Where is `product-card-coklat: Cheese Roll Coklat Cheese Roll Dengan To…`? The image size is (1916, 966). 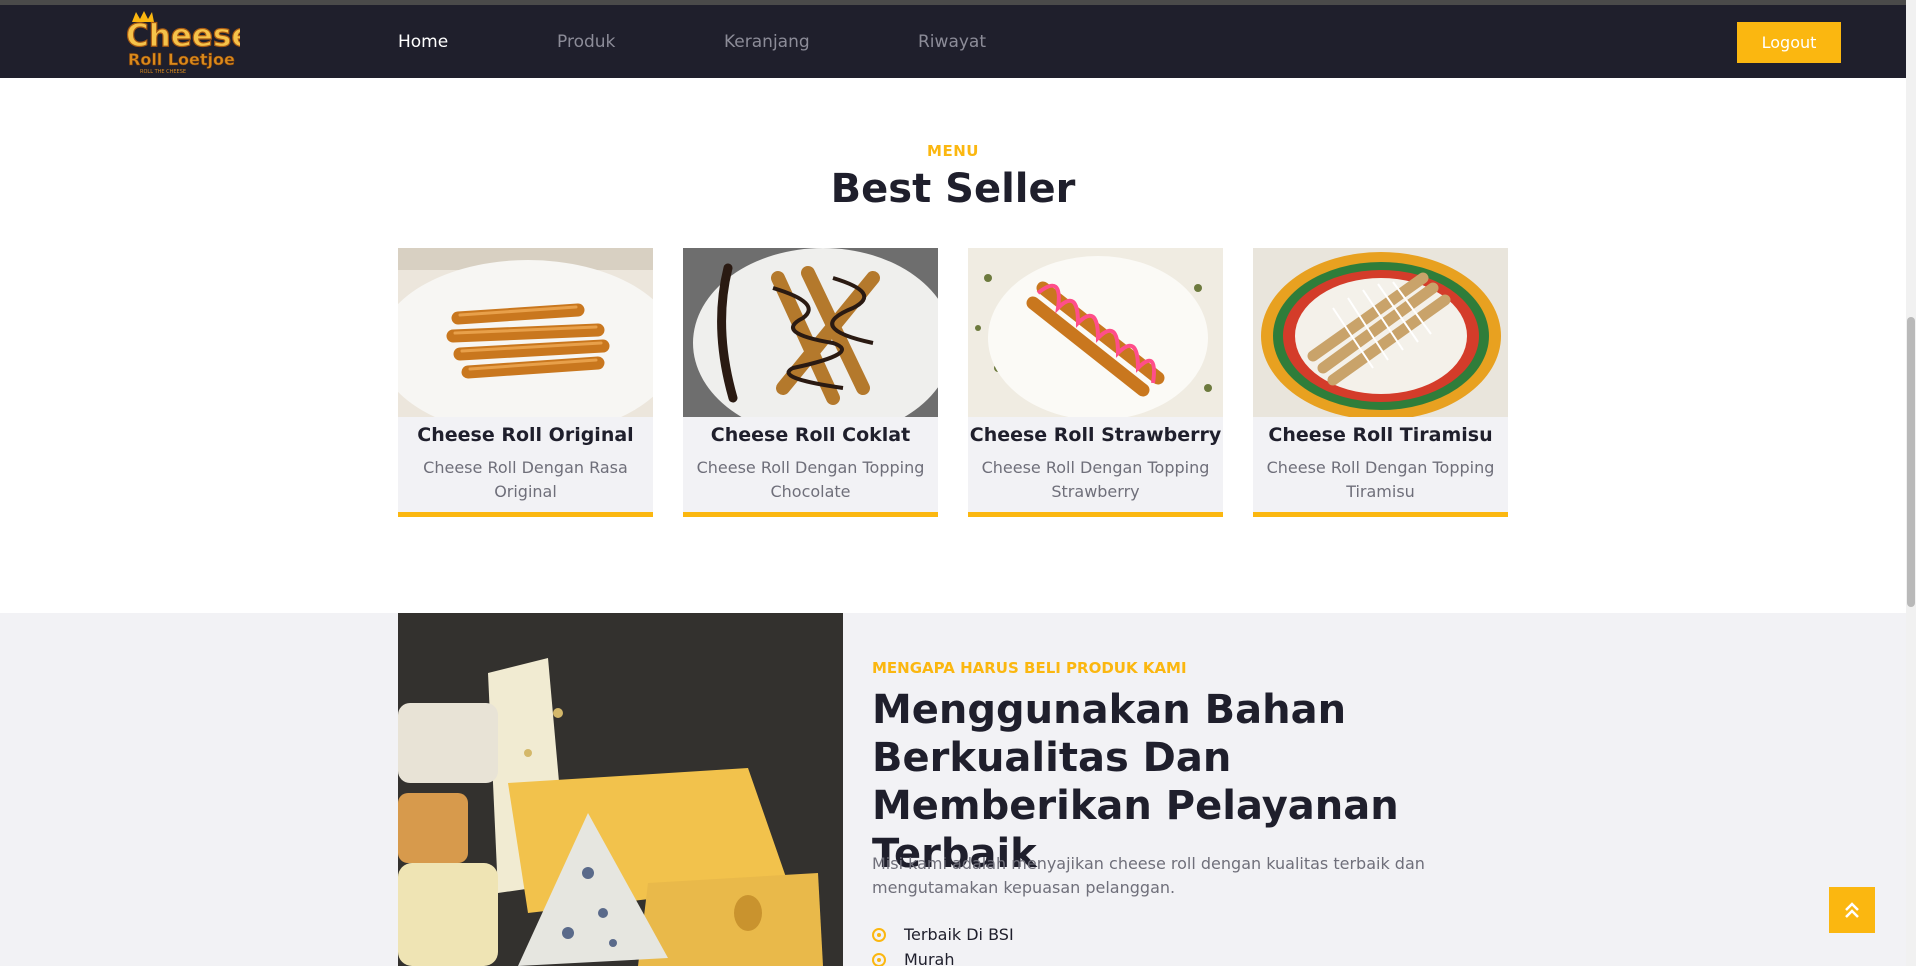
product-card-coklat: Cheese Roll Coklat Cheese Roll Dengan To… is located at coordinates (810, 382).